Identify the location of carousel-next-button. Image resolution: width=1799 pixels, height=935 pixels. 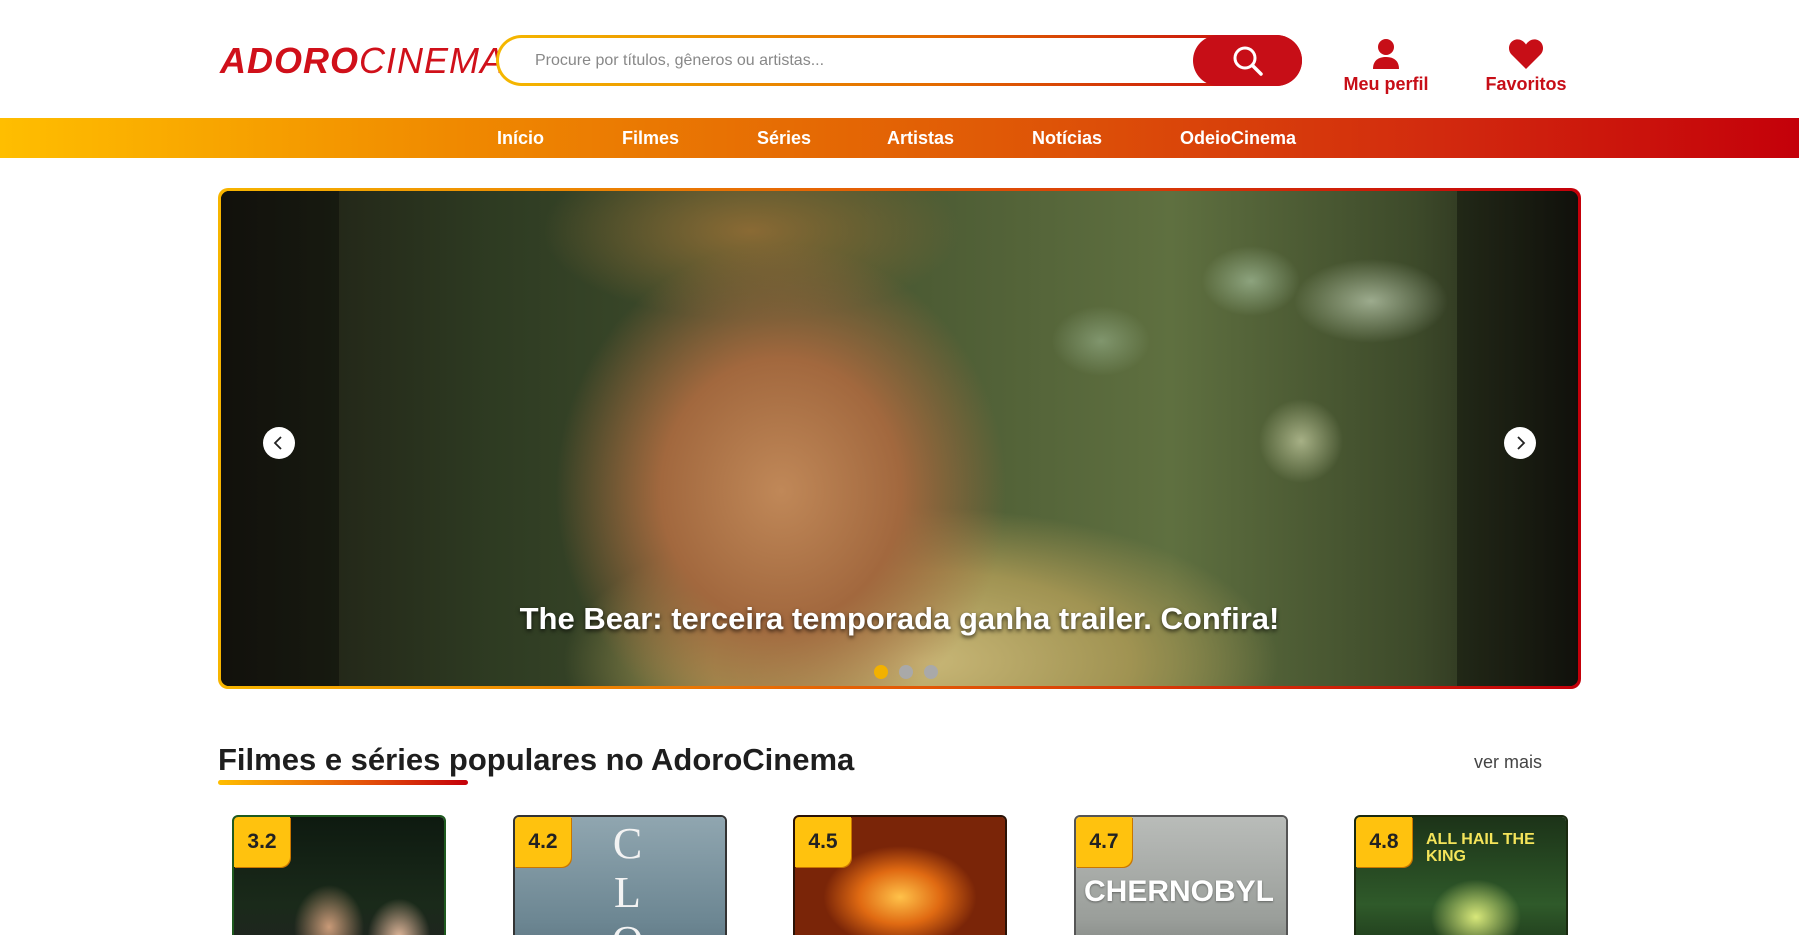
(1520, 443).